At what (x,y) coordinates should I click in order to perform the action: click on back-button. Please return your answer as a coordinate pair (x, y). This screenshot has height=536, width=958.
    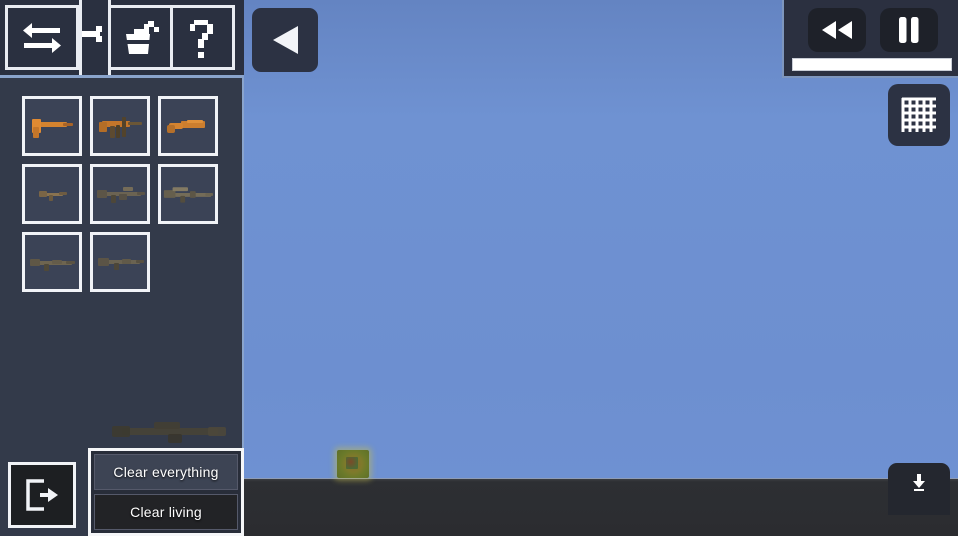
    Looking at the image, I should click on (285, 40).